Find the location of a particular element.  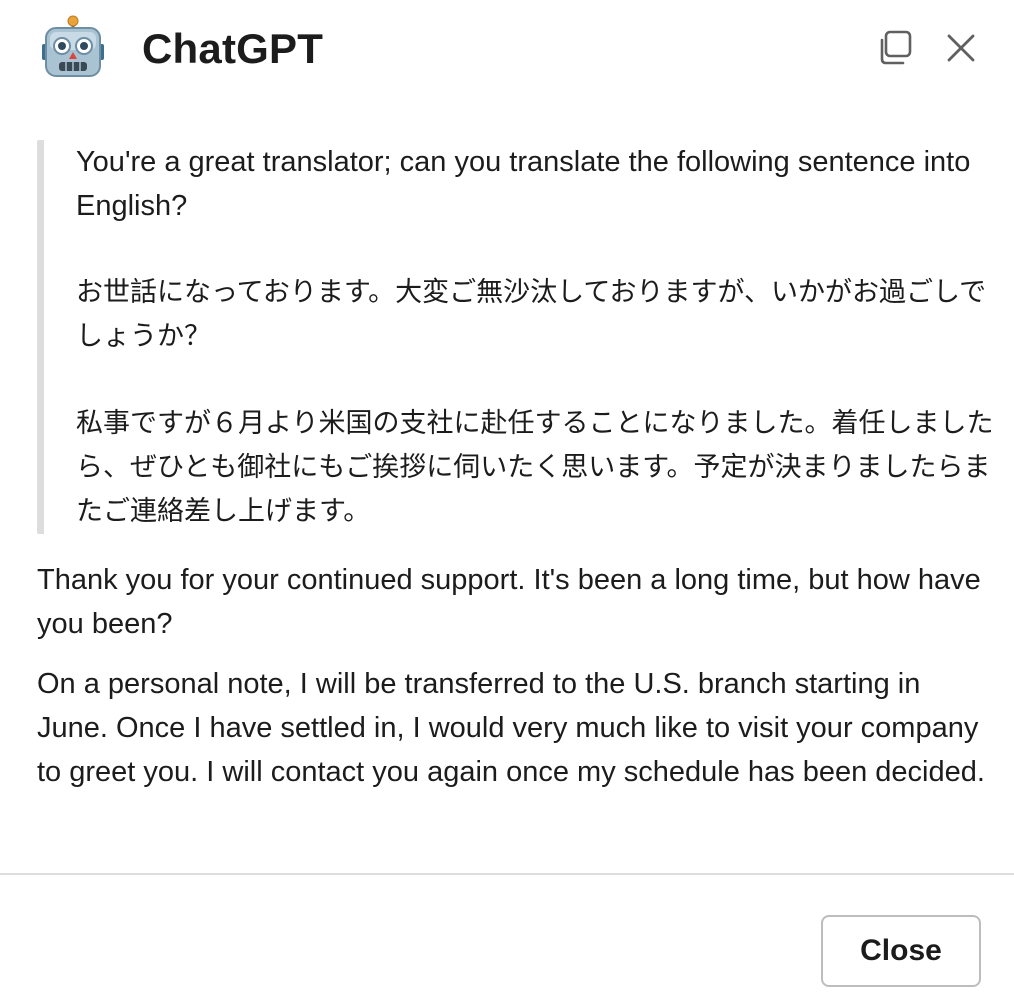

modal-title: ChatGPT is located at coordinates (233, 48).